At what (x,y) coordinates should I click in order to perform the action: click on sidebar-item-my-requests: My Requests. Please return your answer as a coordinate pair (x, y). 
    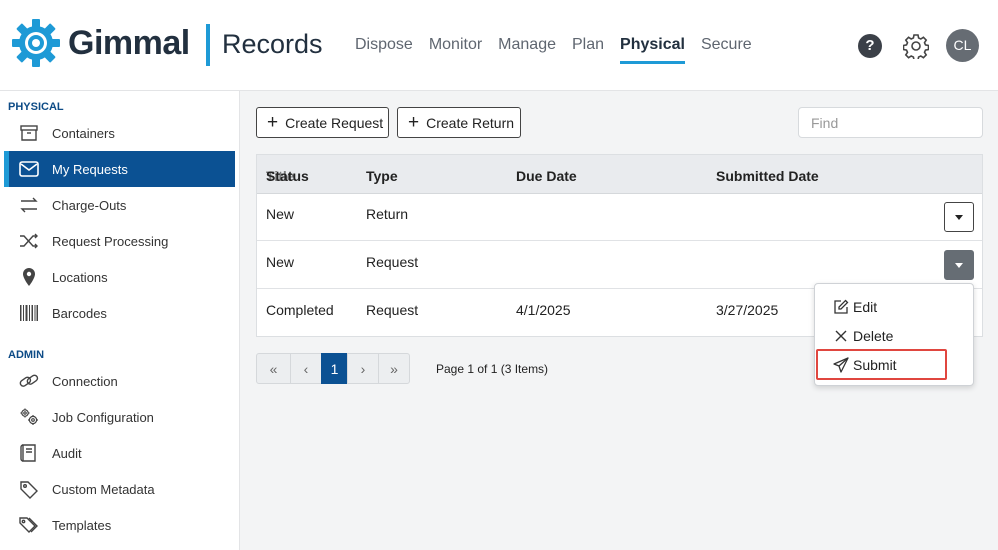
    Looking at the image, I should click on (119, 169).